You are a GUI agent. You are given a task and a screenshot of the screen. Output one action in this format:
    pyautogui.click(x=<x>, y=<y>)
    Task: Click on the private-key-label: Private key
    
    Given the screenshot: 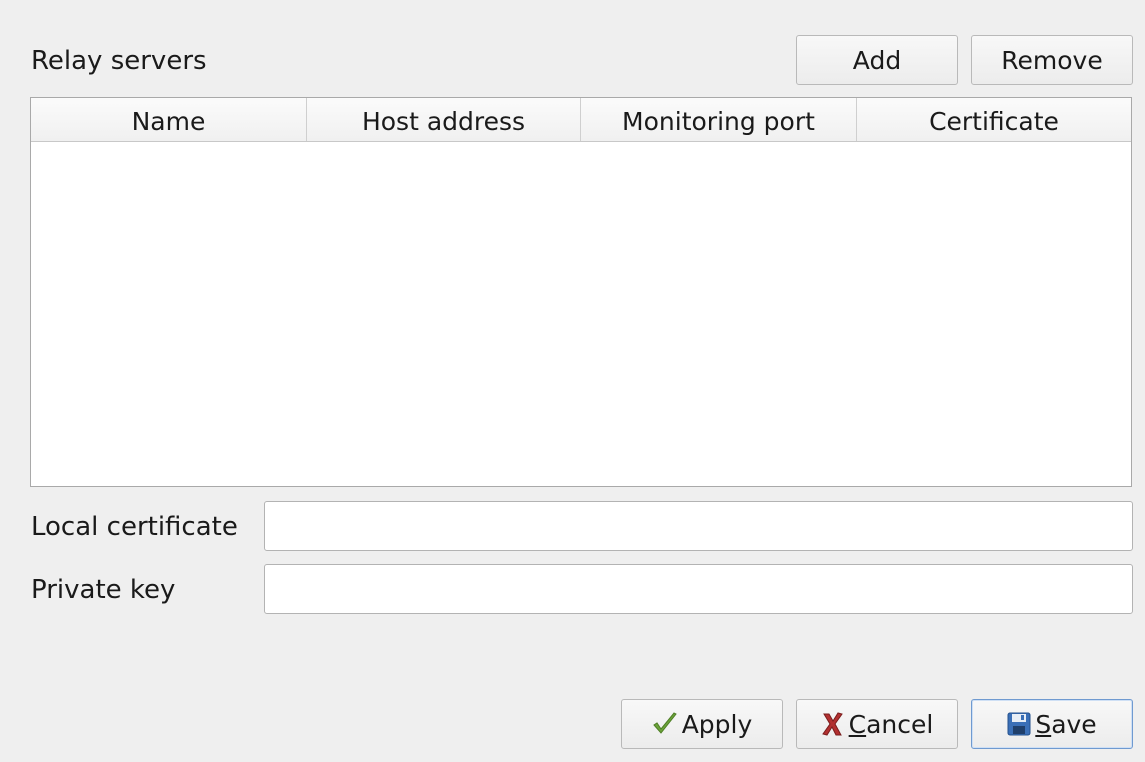 What is the action you would take?
    pyautogui.click(x=103, y=590)
    